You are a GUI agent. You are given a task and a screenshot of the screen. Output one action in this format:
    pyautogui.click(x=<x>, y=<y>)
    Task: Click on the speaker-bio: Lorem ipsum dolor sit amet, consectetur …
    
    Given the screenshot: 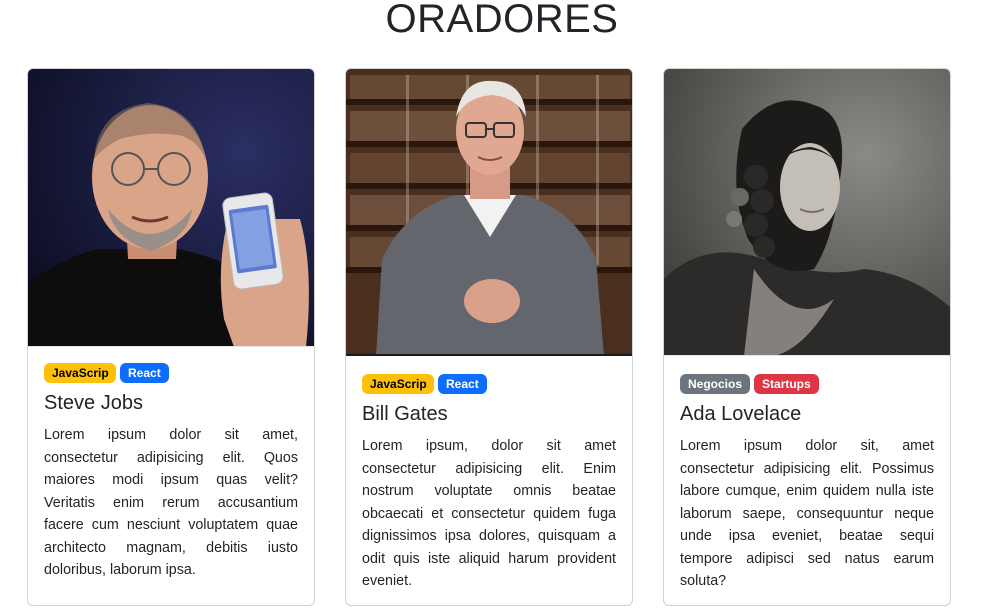 What is the action you would take?
    pyautogui.click(x=171, y=502)
    